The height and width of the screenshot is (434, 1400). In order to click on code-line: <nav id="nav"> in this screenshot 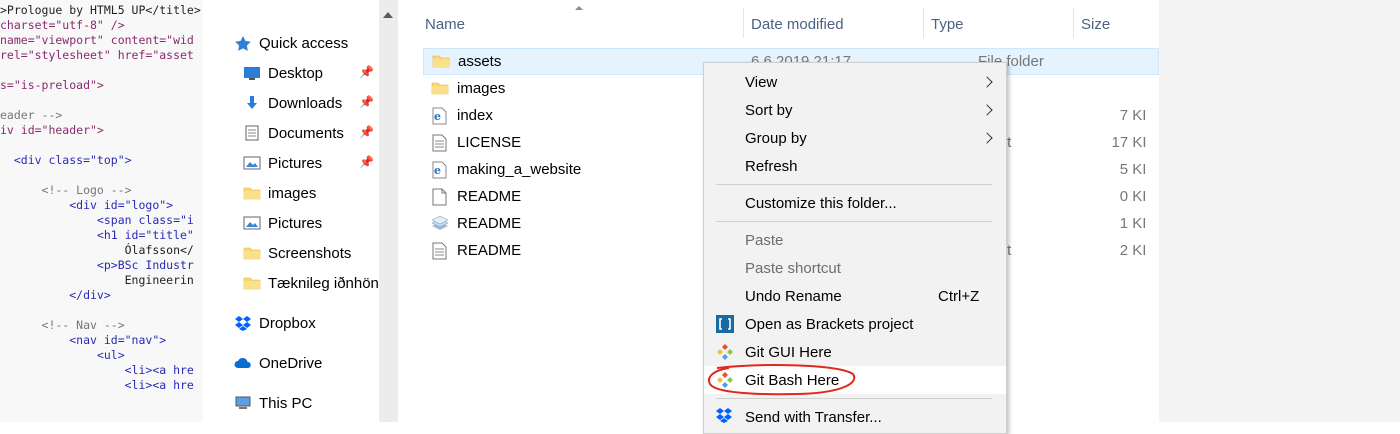, I will do `click(83, 340)`.